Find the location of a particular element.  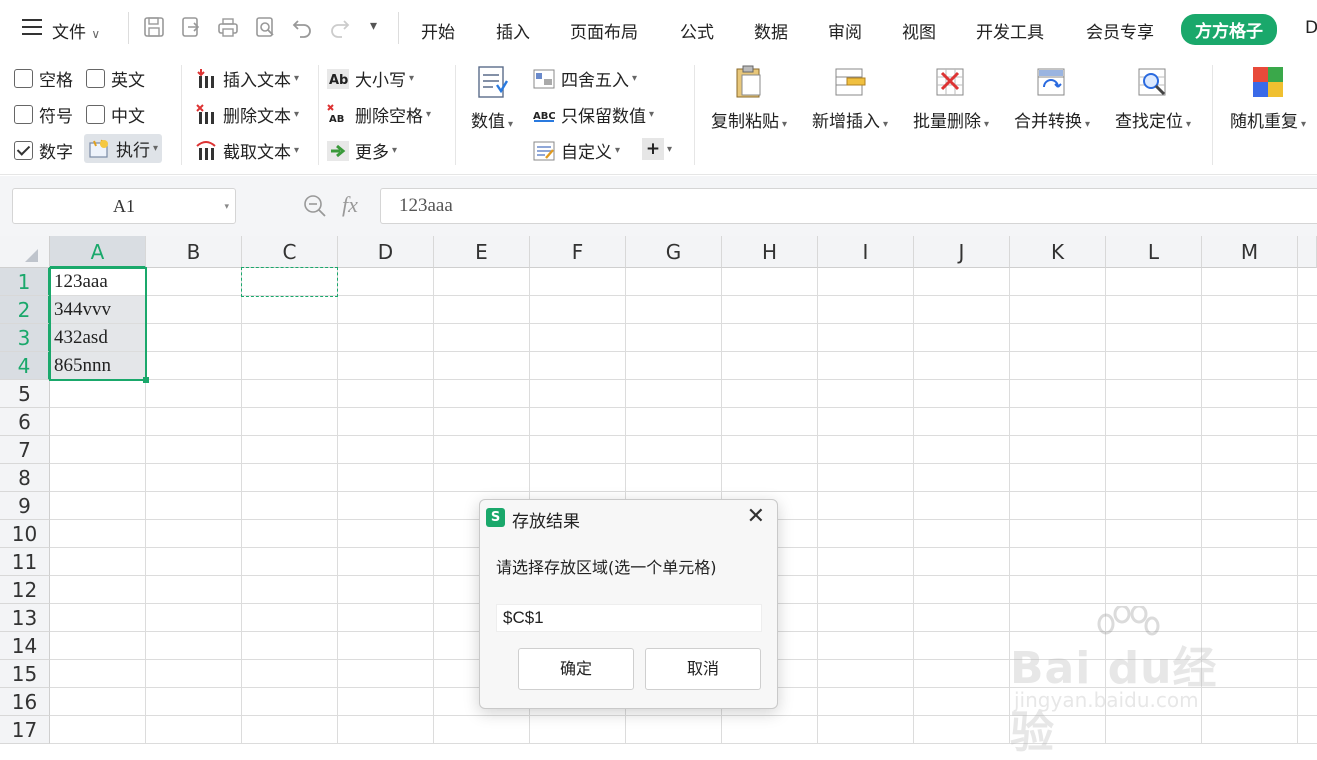

row-header: 17 is located at coordinates (25, 730).